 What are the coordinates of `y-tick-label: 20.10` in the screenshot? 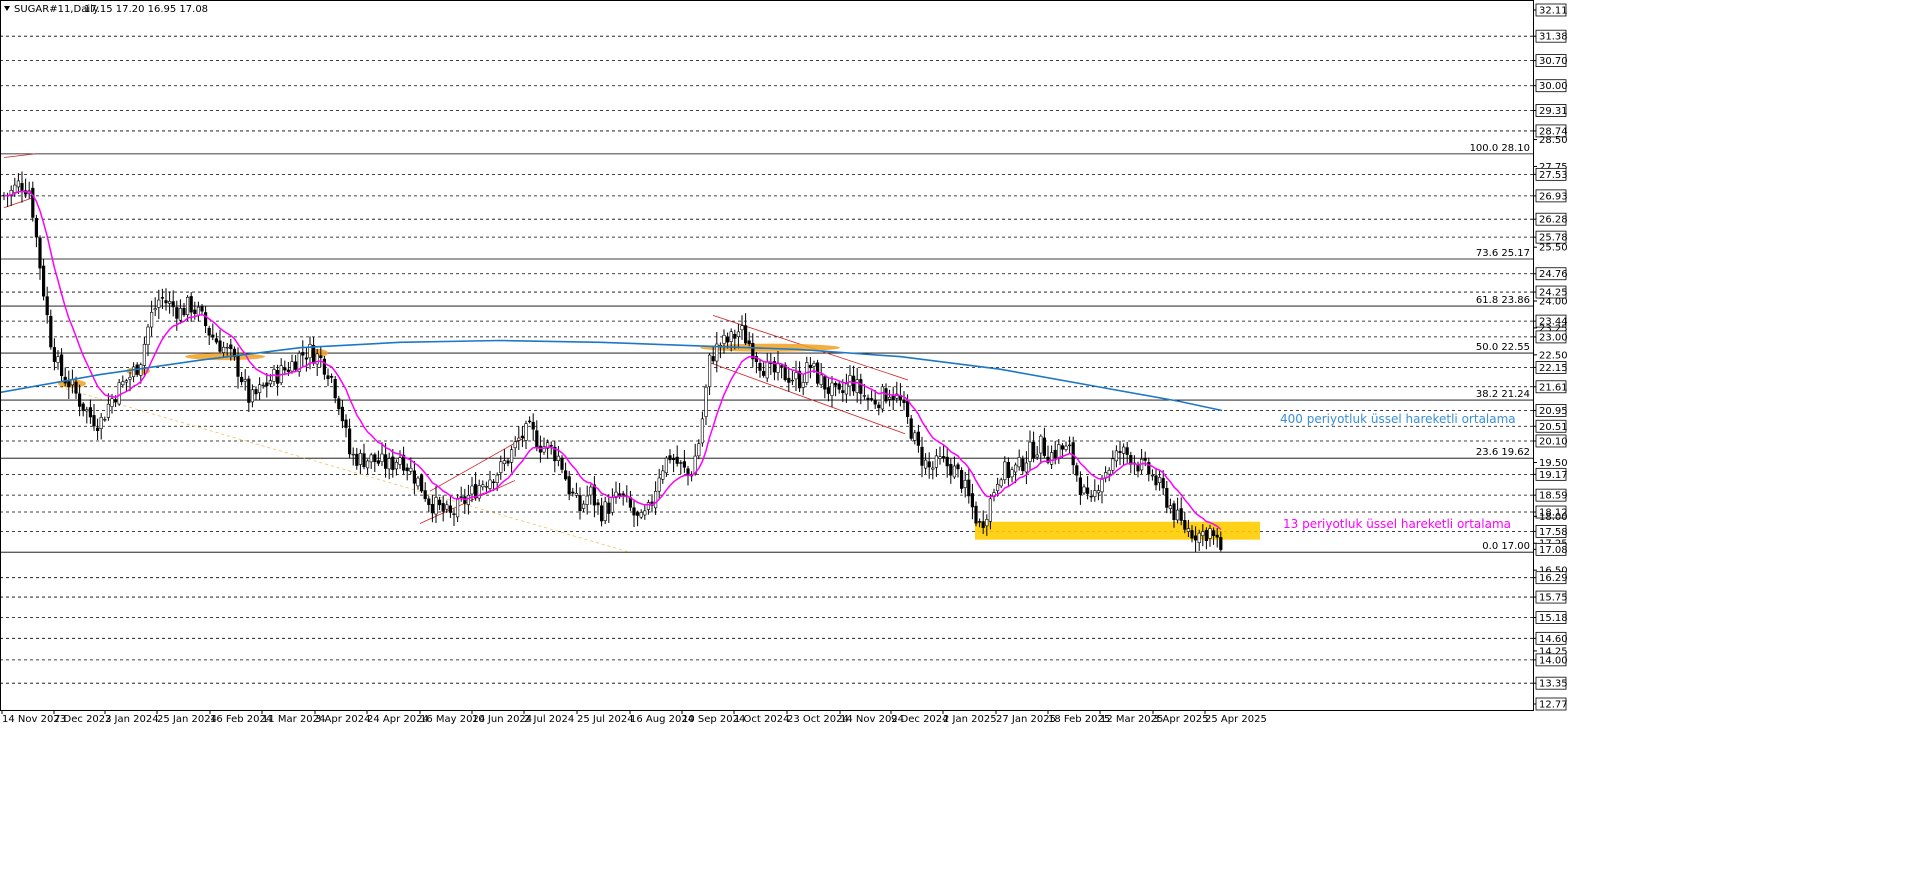 It's located at (1553, 441).